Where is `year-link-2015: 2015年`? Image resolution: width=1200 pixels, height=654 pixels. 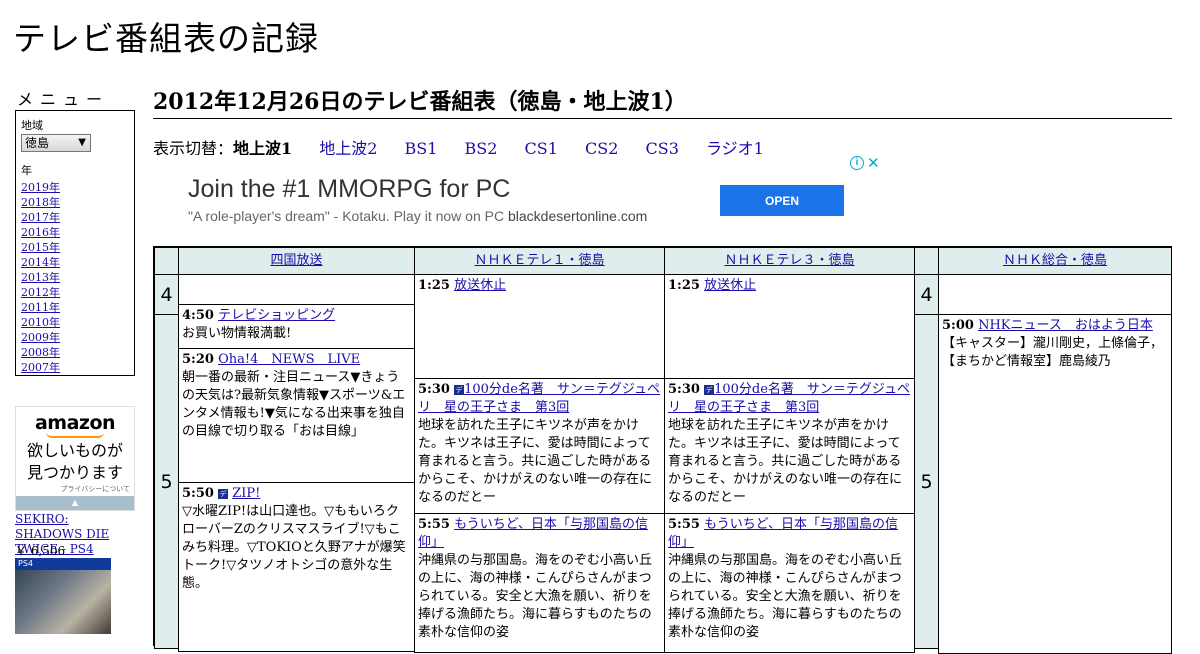 year-link-2015: 2015年 is located at coordinates (40, 247).